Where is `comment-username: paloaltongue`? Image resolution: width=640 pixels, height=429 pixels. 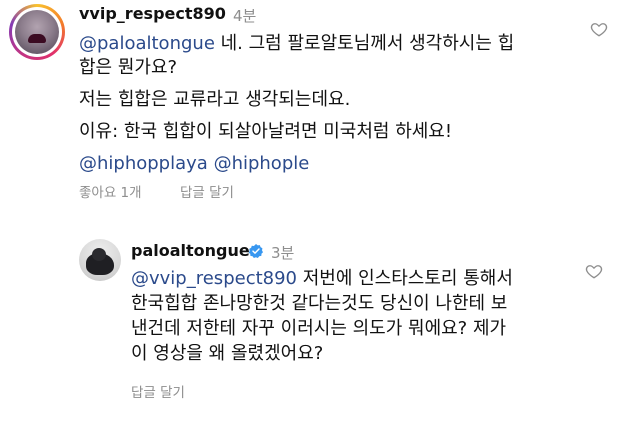
comment-username: paloaltongue is located at coordinates (190, 250).